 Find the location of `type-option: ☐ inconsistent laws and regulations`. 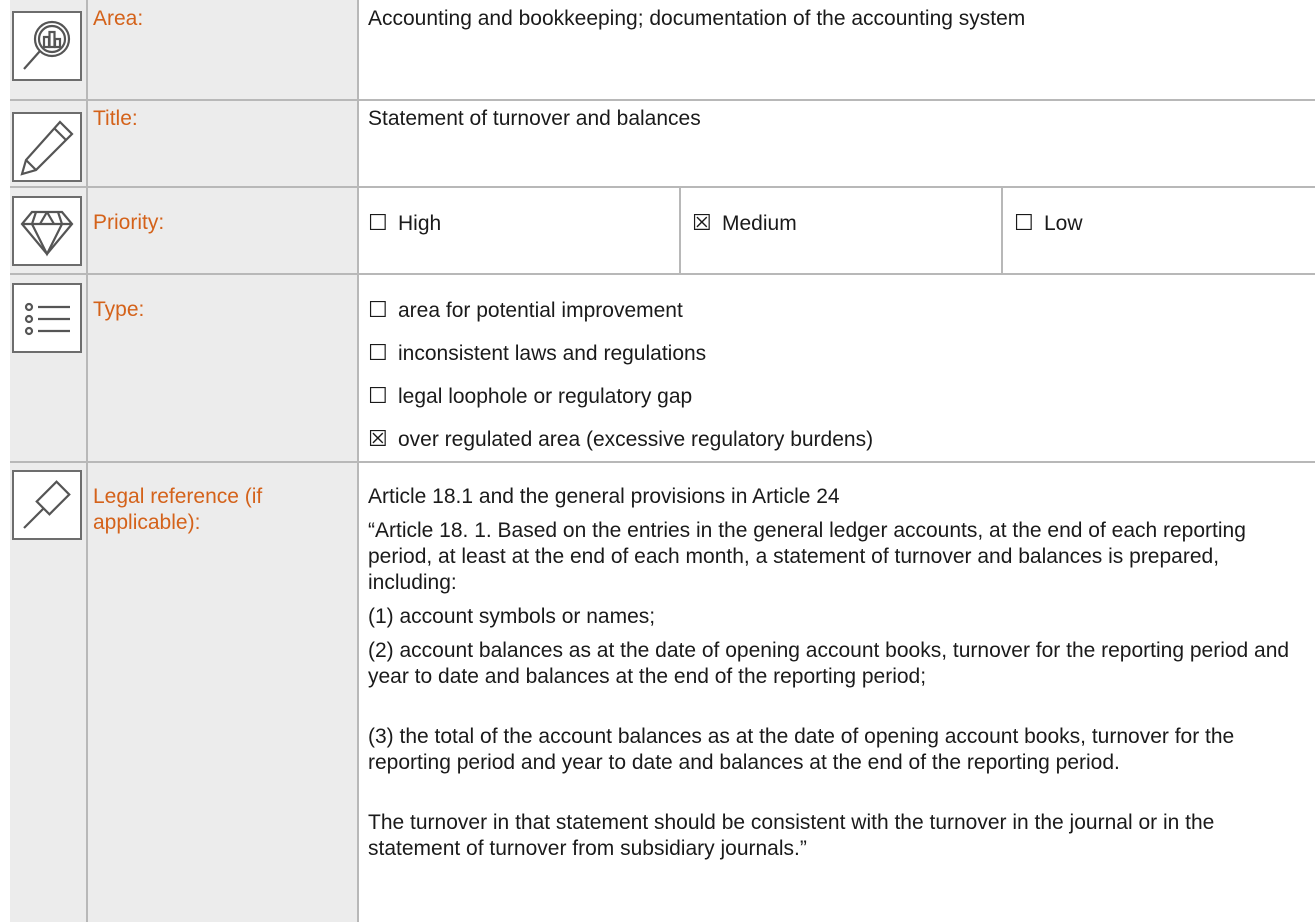

type-option: ☐ inconsistent laws and regulations is located at coordinates (833, 353).